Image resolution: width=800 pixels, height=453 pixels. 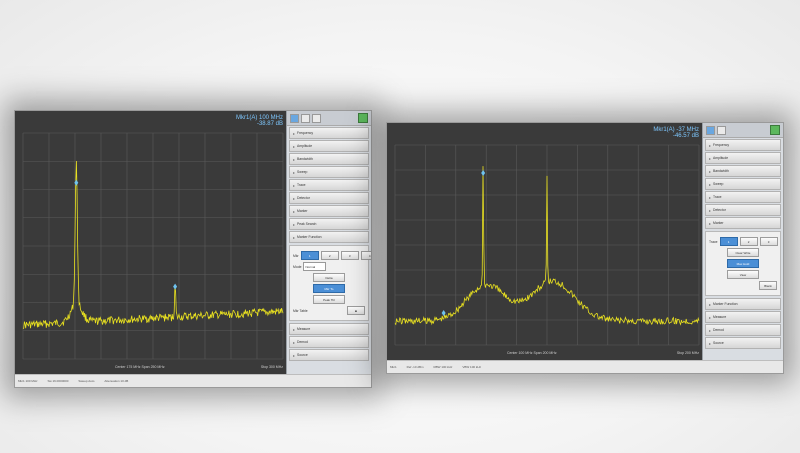 What do you see at coordinates (296, 255) in the screenshot?
I see `sub-row1-label: Mkr` at bounding box center [296, 255].